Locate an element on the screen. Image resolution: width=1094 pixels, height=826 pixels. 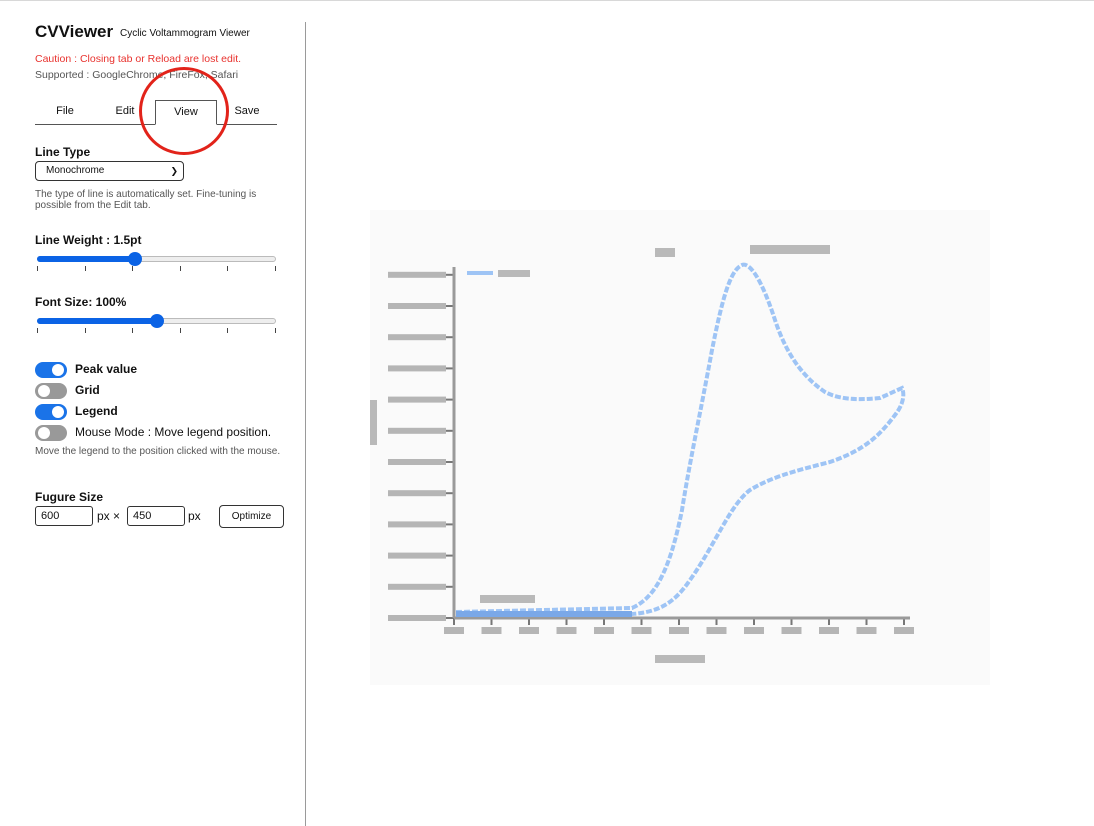
figure-size-label: Fugure Size is located at coordinates (69, 497).